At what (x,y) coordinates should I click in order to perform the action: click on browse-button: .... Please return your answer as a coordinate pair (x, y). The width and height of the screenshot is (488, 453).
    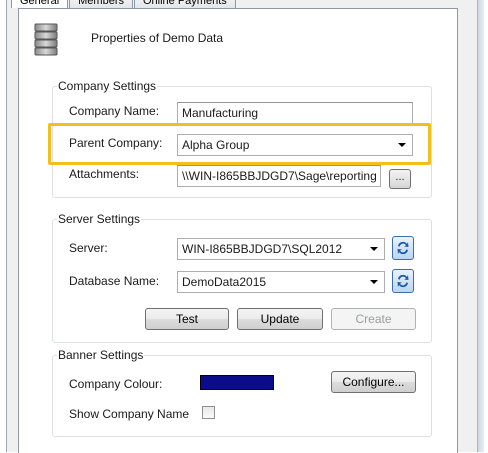
    Looking at the image, I should click on (400, 179).